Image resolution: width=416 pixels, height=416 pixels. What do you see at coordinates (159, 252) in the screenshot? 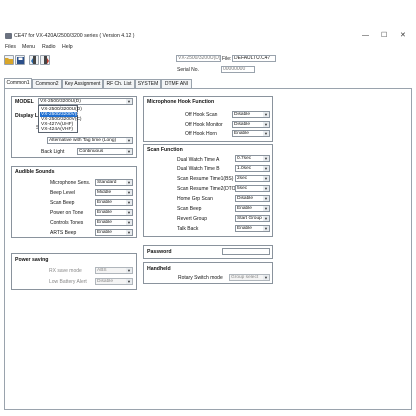
I see `password-label: Password` at bounding box center [159, 252].